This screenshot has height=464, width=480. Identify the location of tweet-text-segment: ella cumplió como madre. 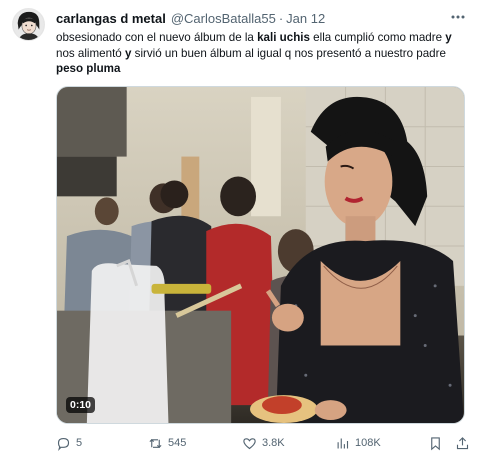
(377, 37).